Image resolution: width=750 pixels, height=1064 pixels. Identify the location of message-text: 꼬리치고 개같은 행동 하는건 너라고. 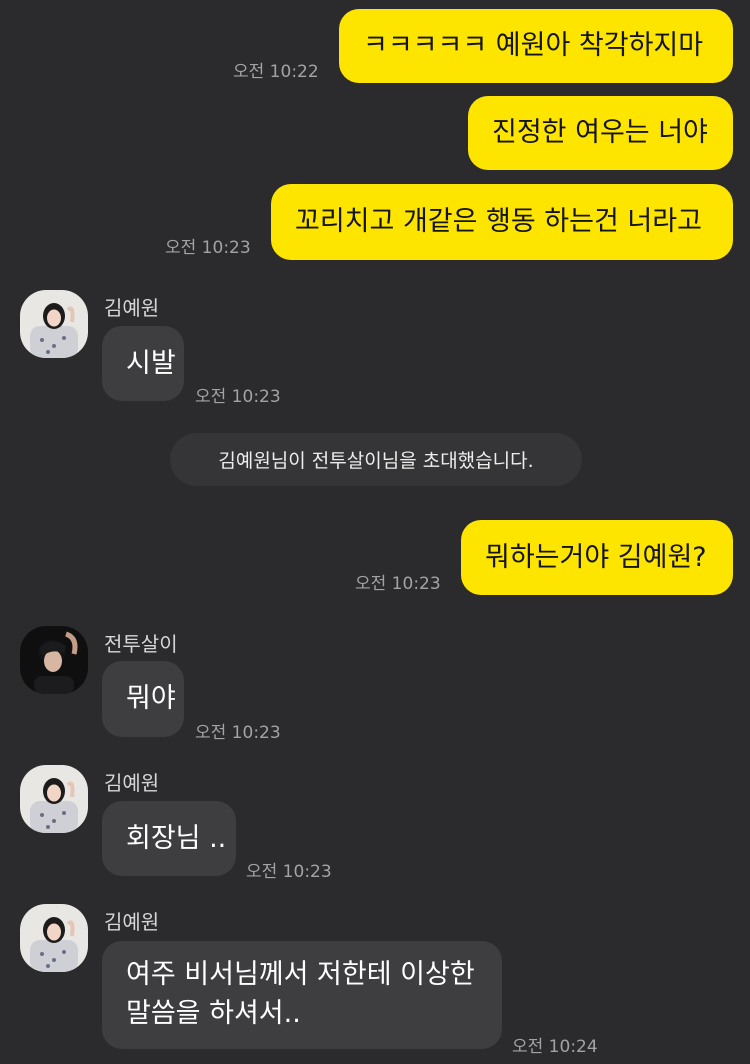
(498, 221).